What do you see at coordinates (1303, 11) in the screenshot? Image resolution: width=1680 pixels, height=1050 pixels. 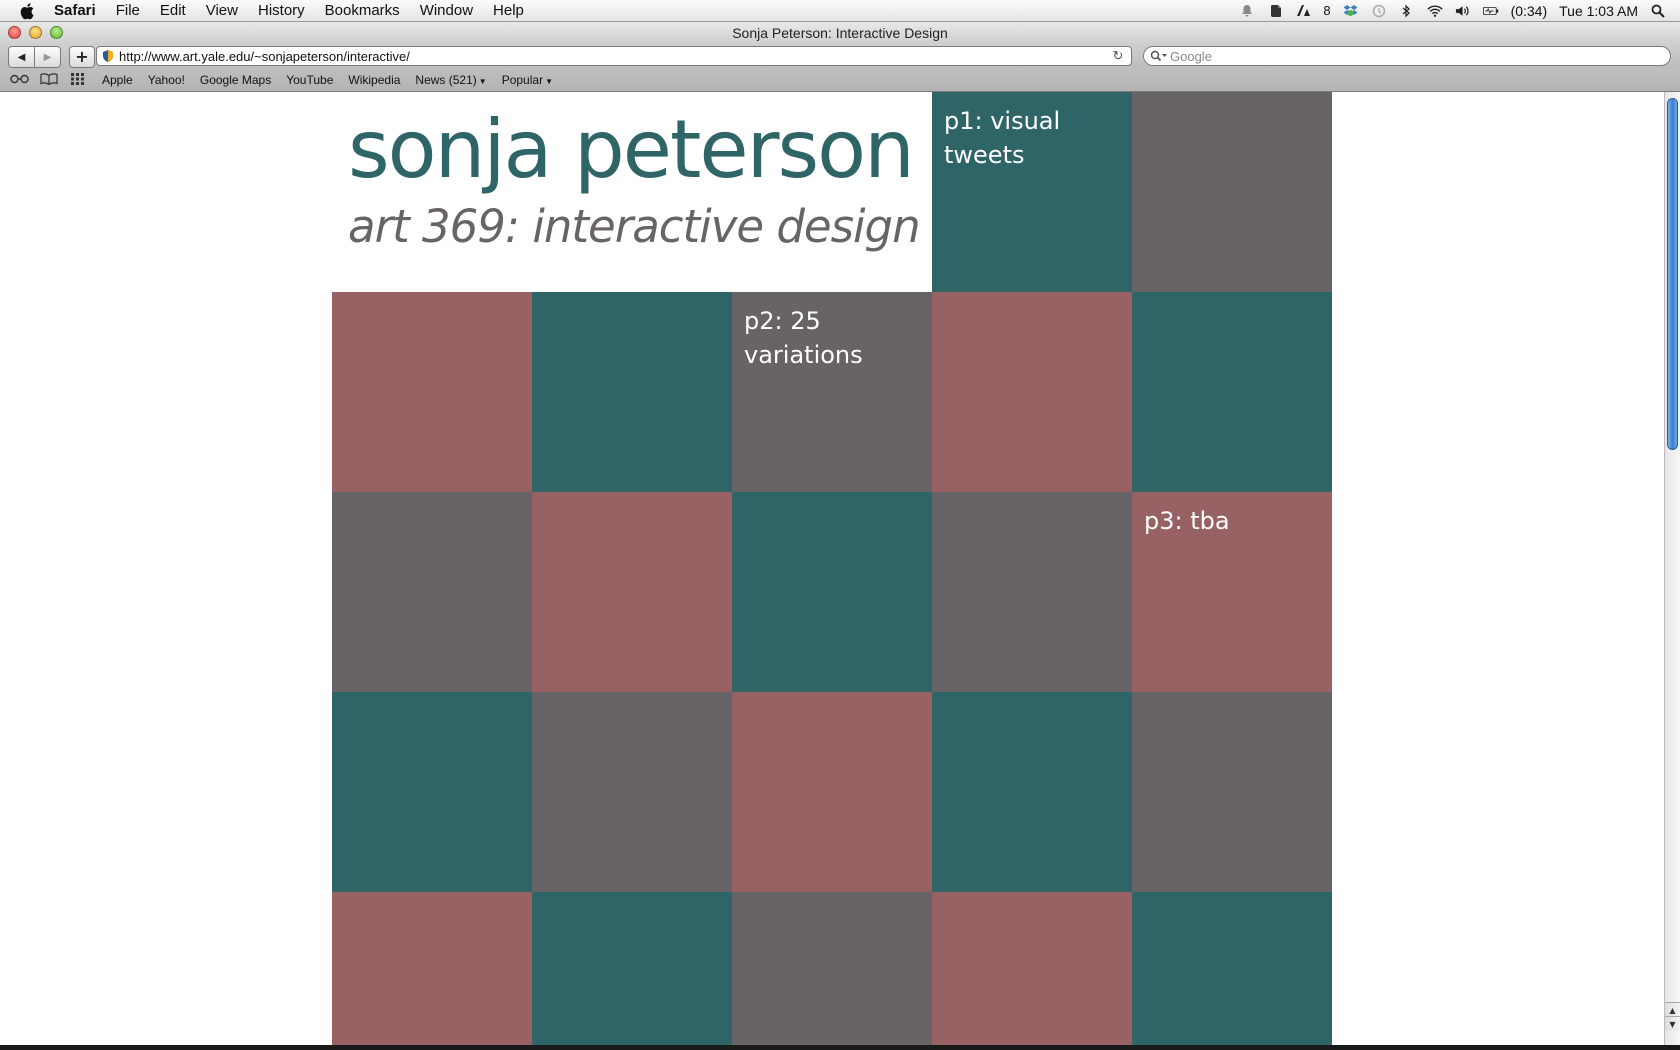 I see `adobe-notifier-icon` at bounding box center [1303, 11].